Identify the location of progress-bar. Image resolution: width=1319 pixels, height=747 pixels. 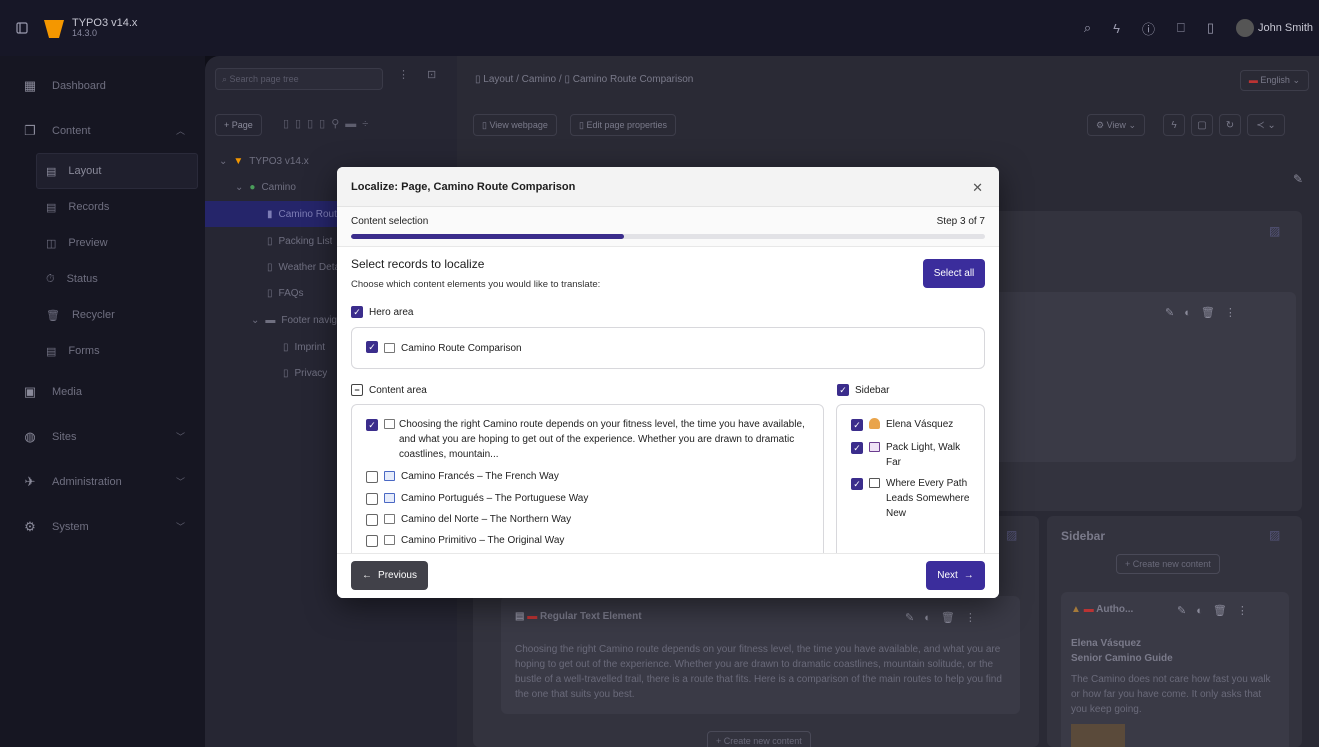
(668, 236).